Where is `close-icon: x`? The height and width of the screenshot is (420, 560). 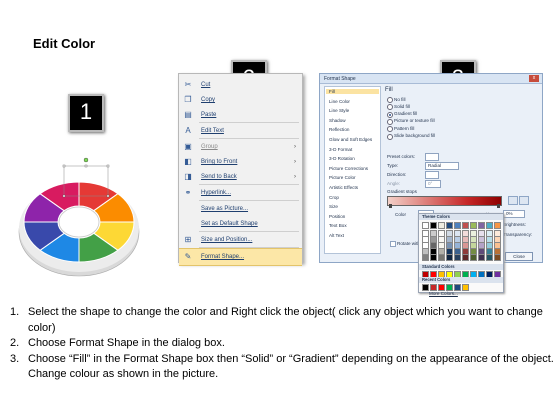
close-icon: x is located at coordinates (534, 78).